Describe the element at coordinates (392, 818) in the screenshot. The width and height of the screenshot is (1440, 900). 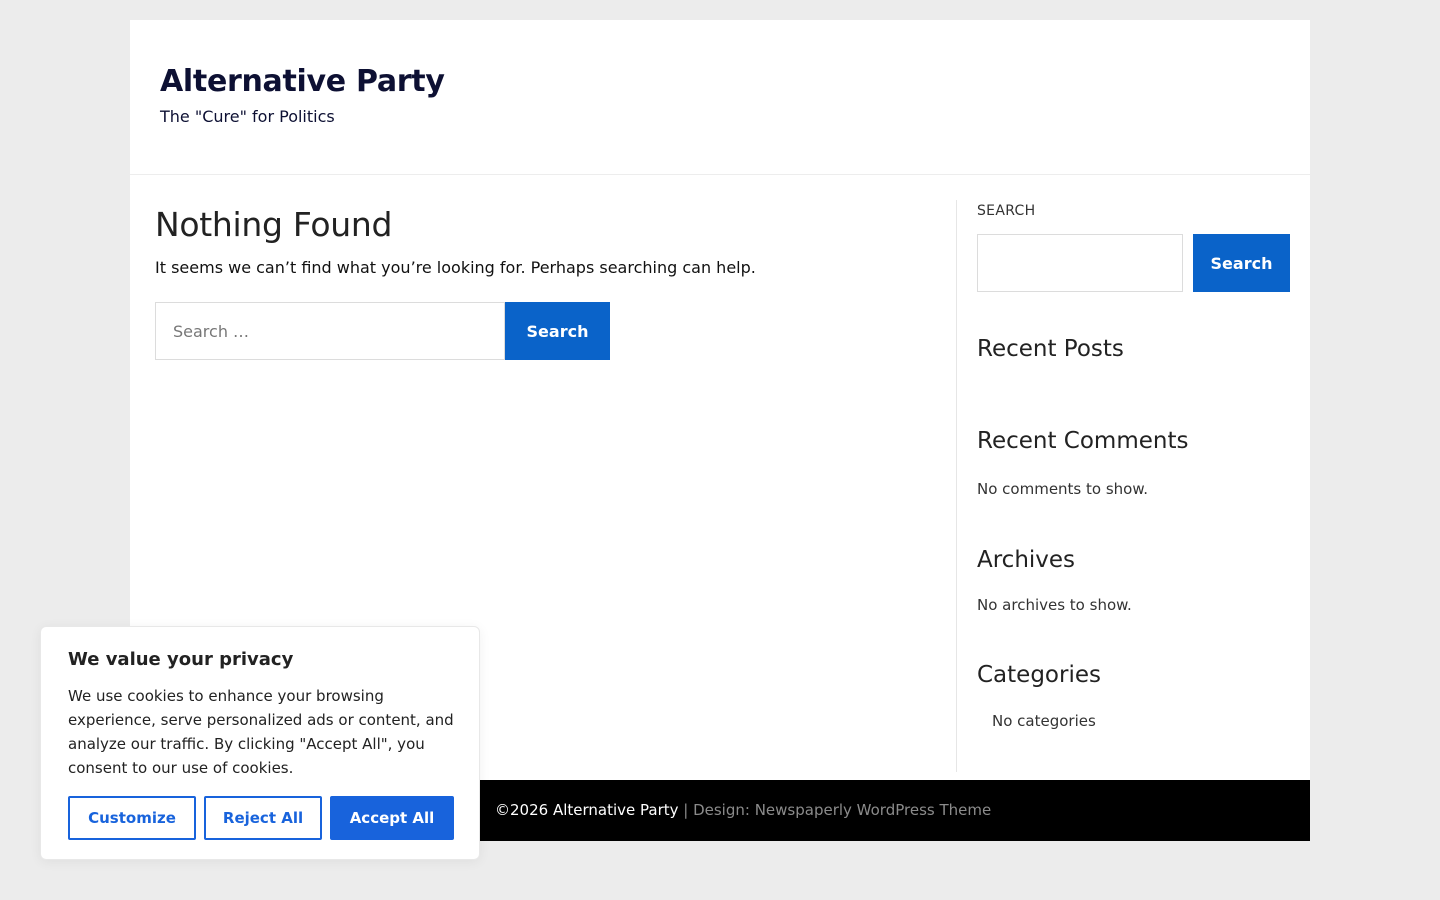
I see `accept-all-button: Accept All` at that location.